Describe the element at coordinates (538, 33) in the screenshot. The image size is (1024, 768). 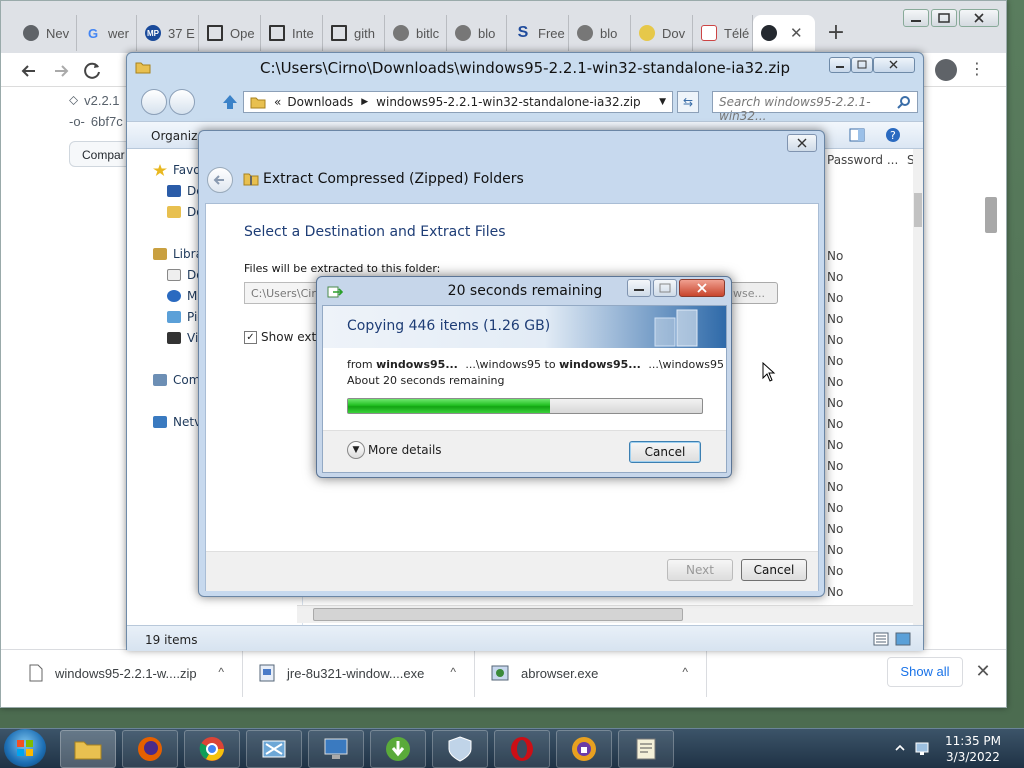
I see `tab-9: S Free` at that location.